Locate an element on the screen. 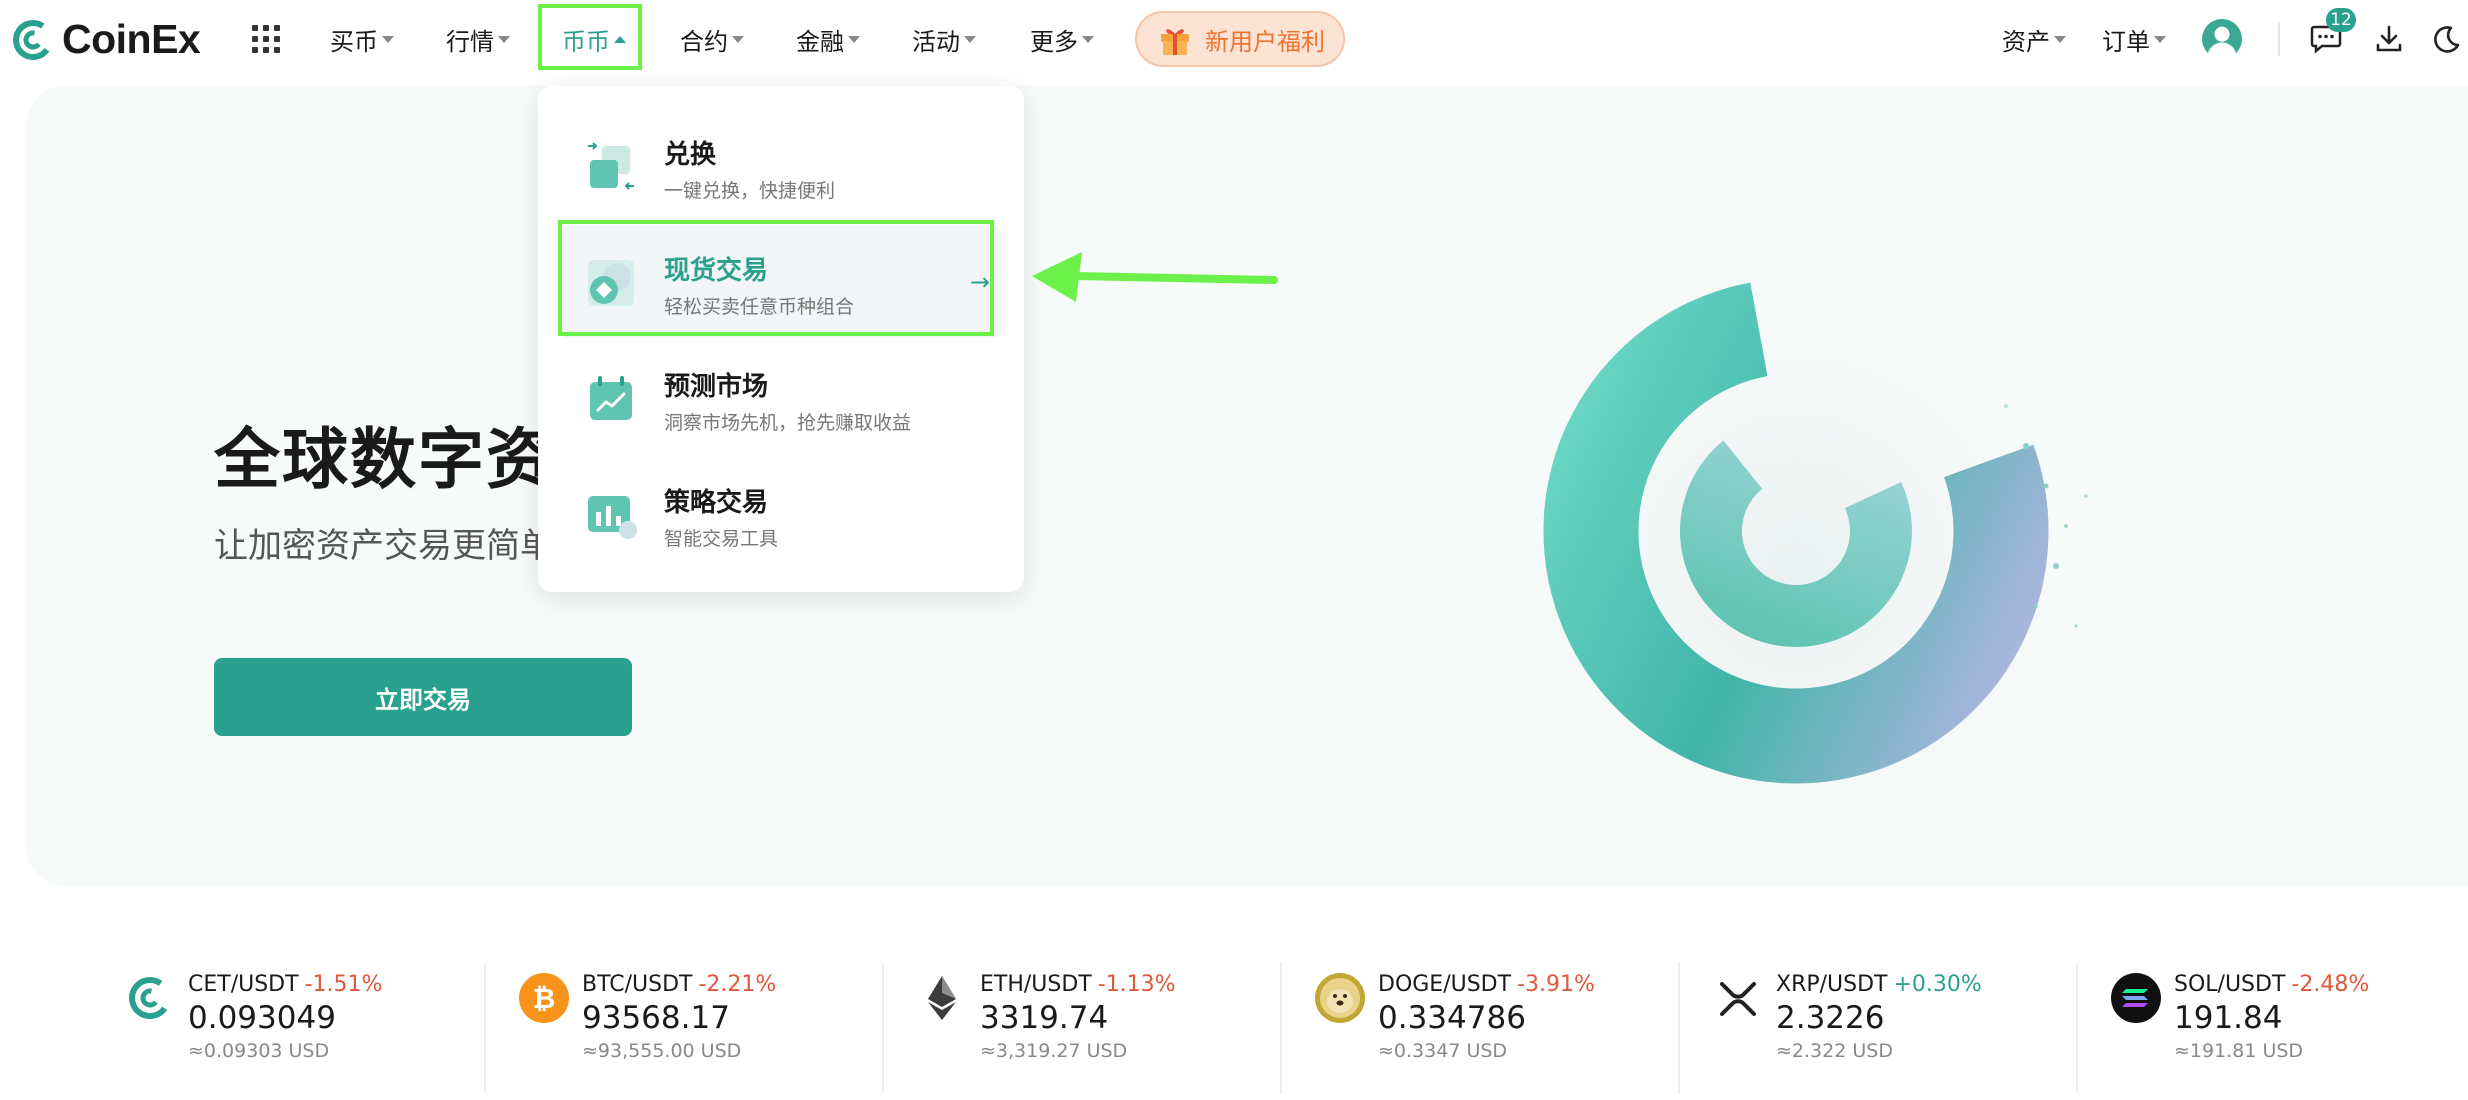 This screenshot has height=1100, width=2468. ticker-price-cet: 0.093049 is located at coordinates (262, 1018).